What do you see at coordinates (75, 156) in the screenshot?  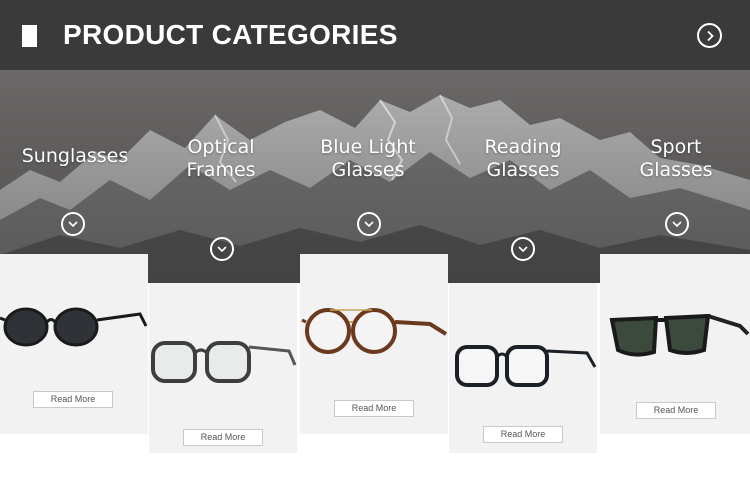 I see `category-label-sunglasses: Sunglasses` at bounding box center [75, 156].